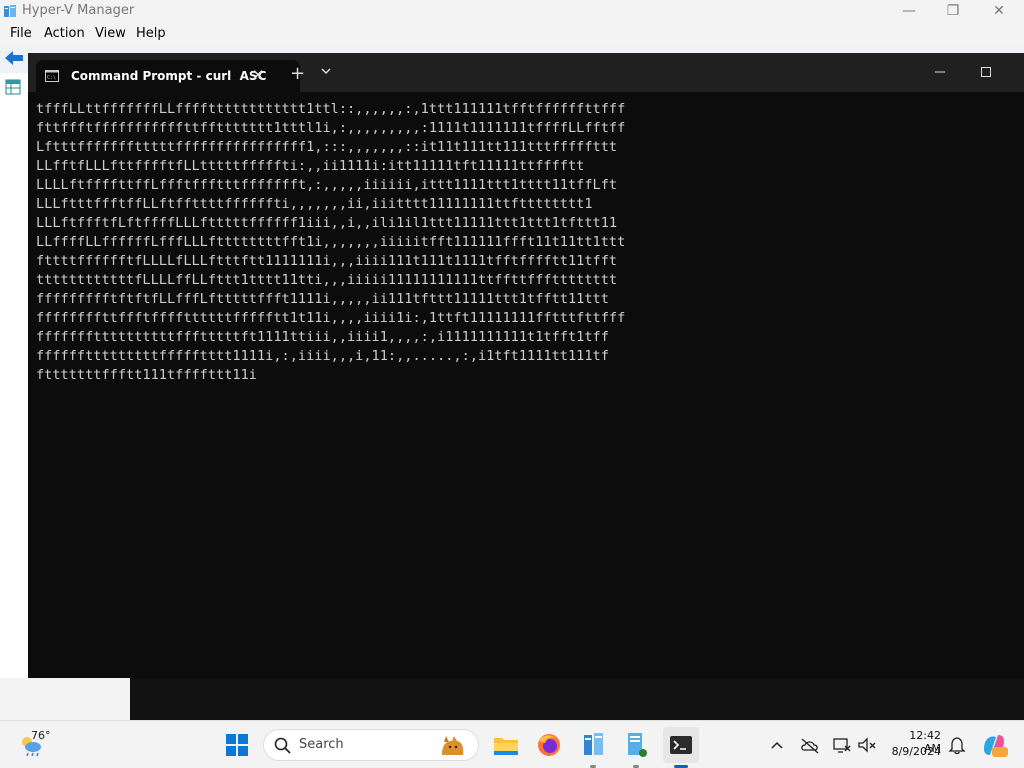 Image resolution: width=1024 pixels, height=768 pixels. I want to click on terminal-tabbar: C:\ Command Prompt - curl ASC ✕ +, so click(526, 72).